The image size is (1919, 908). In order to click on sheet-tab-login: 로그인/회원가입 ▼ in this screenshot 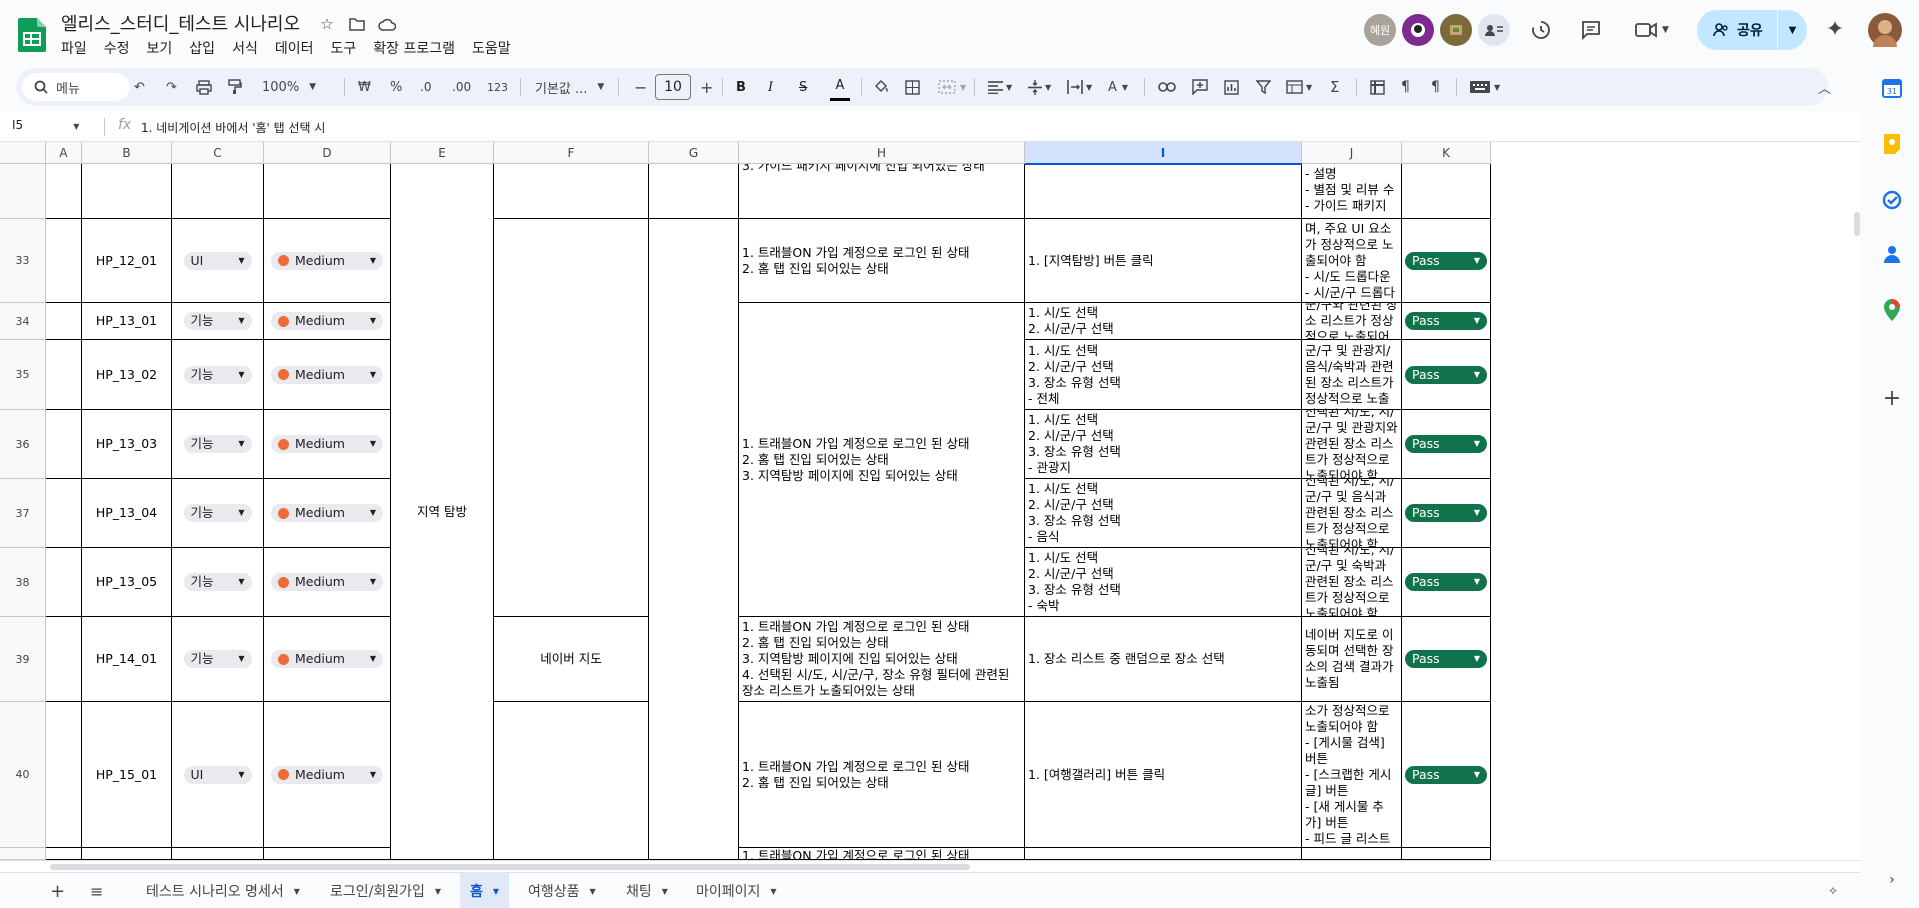, I will do `click(385, 890)`.